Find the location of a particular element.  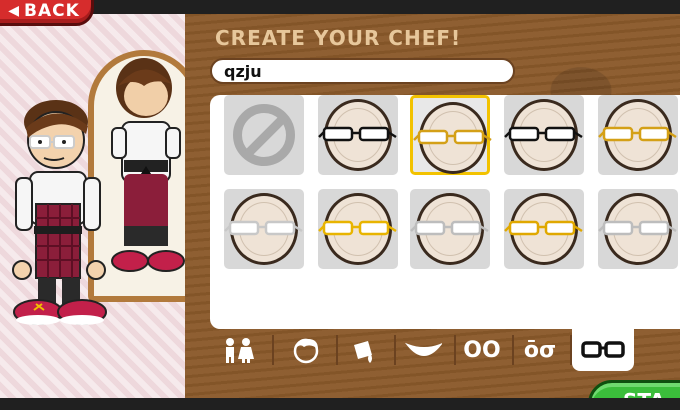

chef-avatar is located at coordinates (65, 220).